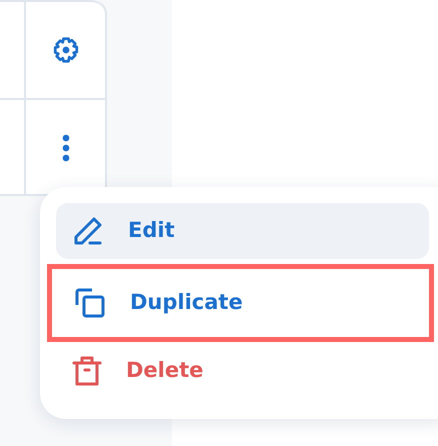 The height and width of the screenshot is (446, 438). Describe the element at coordinates (88, 231) in the screenshot. I see `pencil-icon` at that location.